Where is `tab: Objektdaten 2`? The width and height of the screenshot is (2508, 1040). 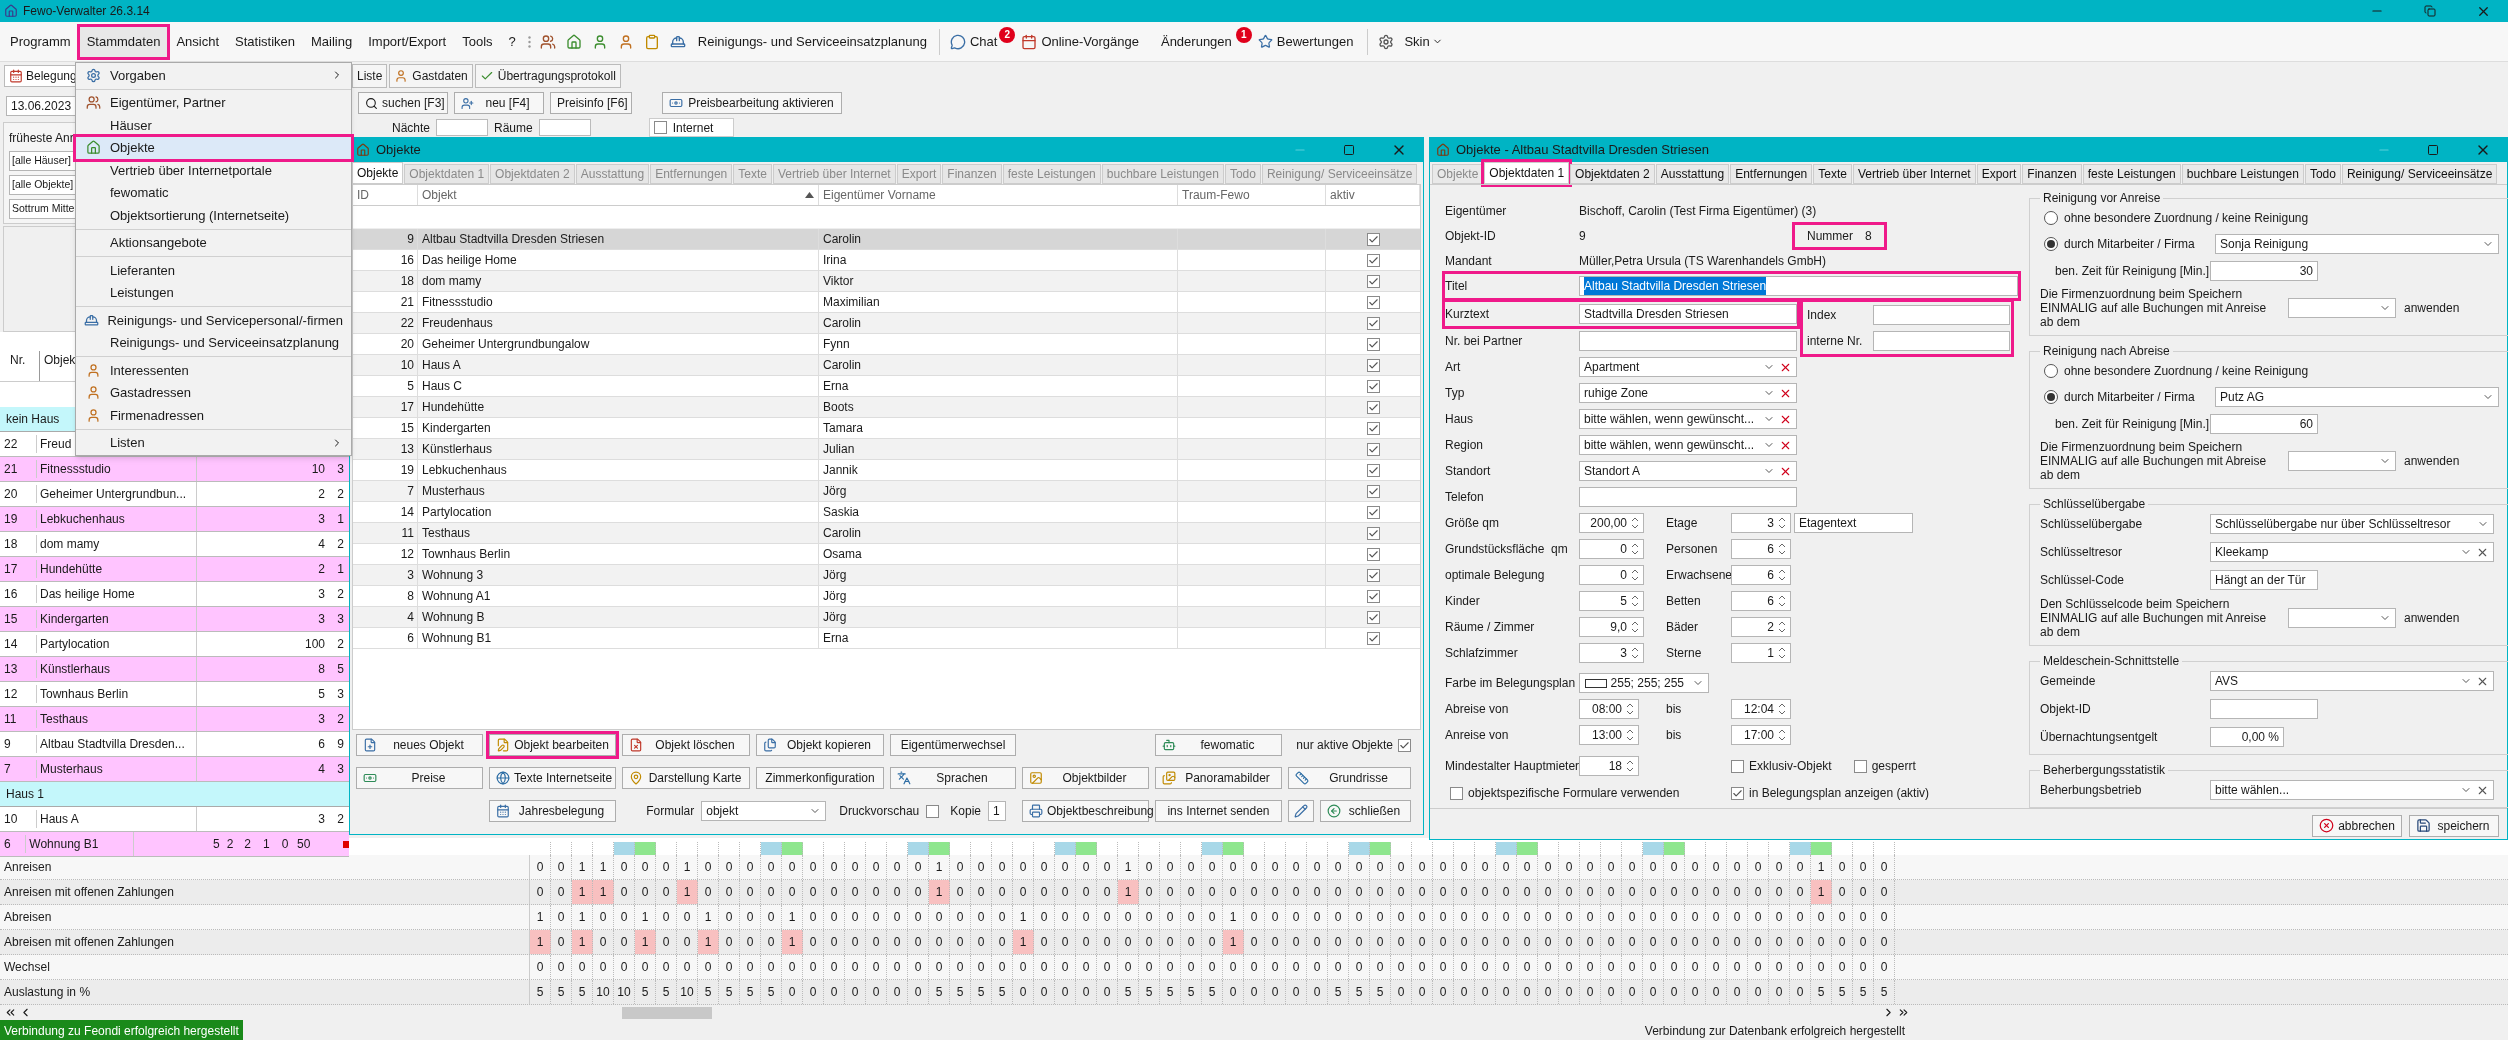
tab: Objektdaten 2 is located at coordinates (1612, 174).